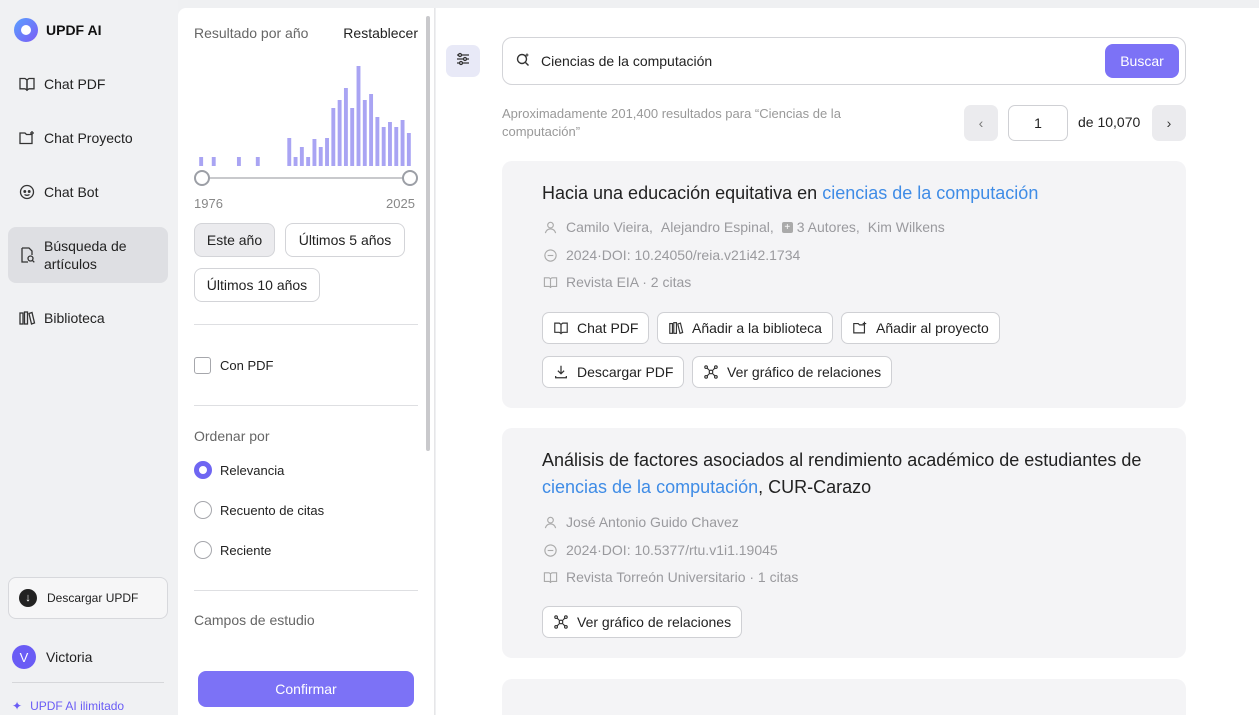  Describe the element at coordinates (906, 227) in the screenshot. I see `author-link: Kim Wilkens` at that location.